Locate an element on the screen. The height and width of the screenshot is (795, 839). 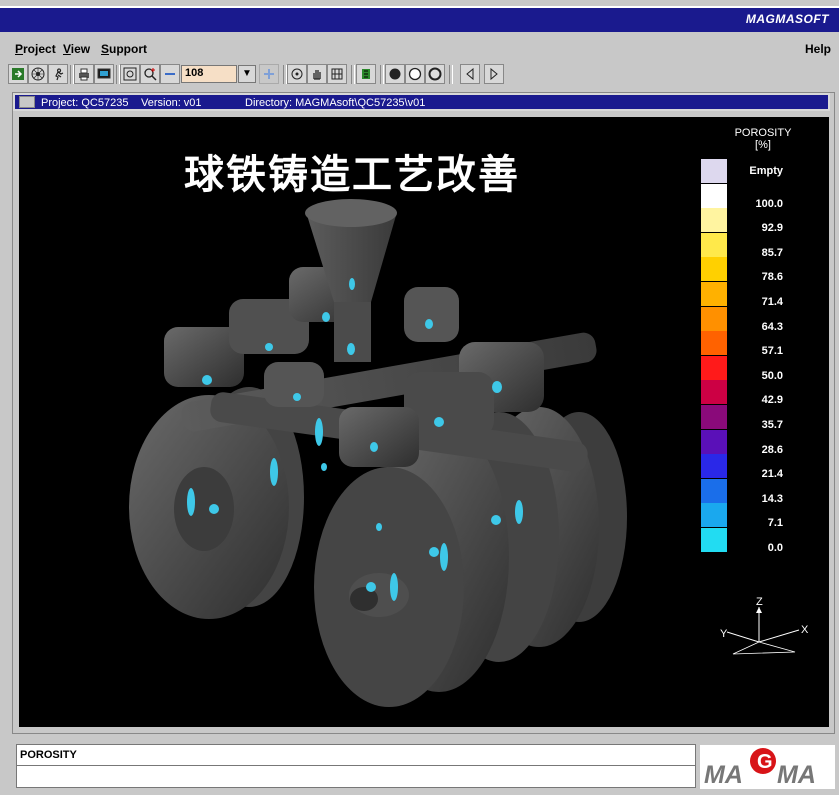
legend-label: 78.6 is located at coordinates (772, 277).